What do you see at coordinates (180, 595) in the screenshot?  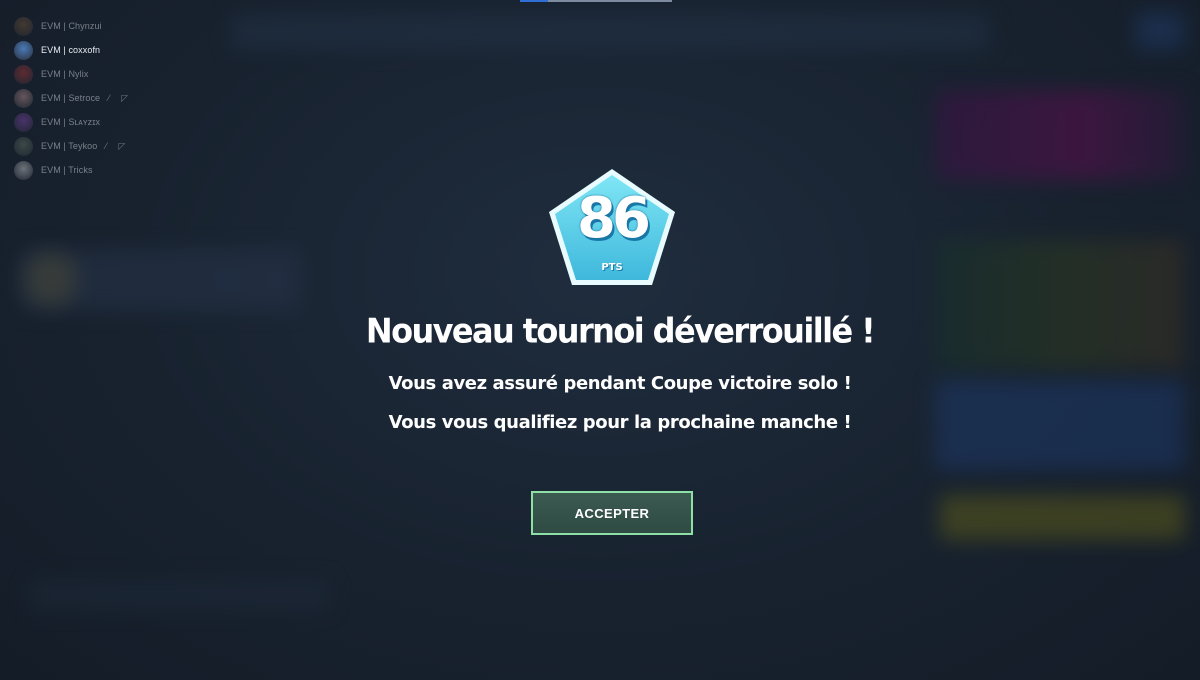 I see `blurred-left-lower-bar` at bounding box center [180, 595].